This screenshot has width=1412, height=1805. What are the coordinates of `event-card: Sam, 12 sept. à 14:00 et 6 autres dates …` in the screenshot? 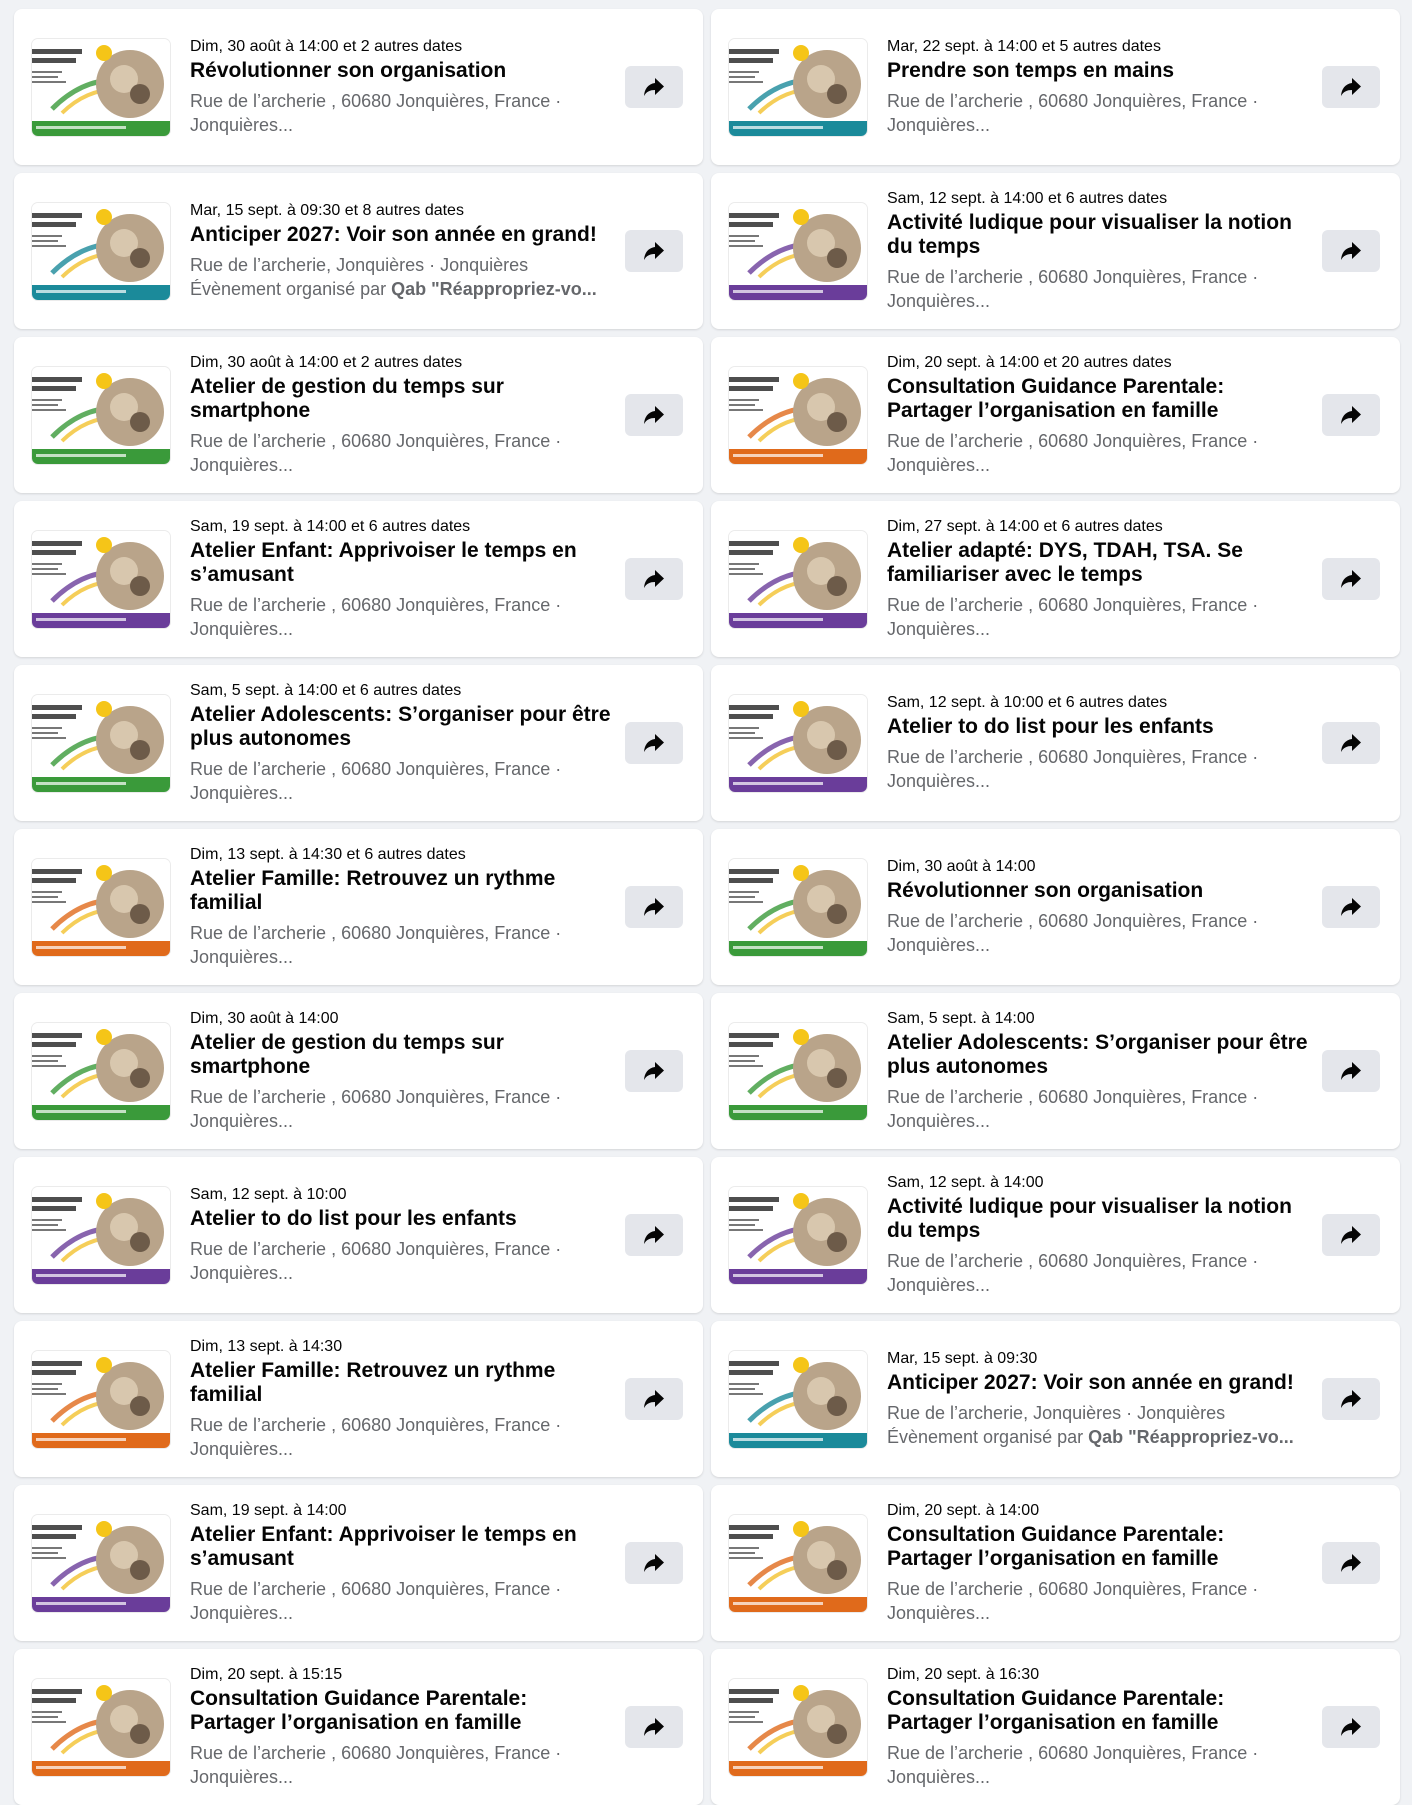 It's located at (1055, 251).